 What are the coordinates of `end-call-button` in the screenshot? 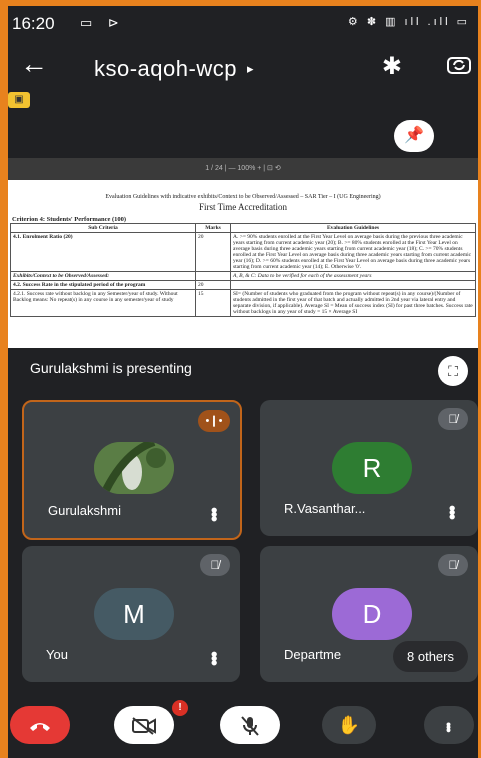 It's located at (40, 725).